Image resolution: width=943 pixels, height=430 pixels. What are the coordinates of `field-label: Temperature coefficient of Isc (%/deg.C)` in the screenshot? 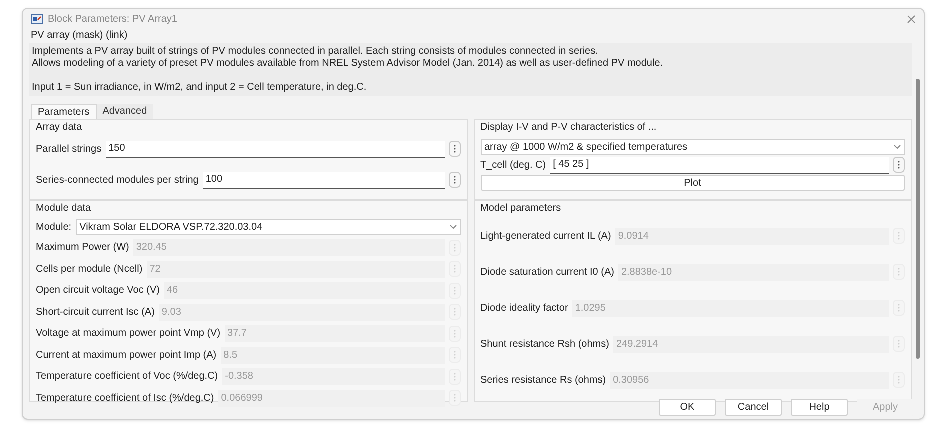 It's located at (125, 399).